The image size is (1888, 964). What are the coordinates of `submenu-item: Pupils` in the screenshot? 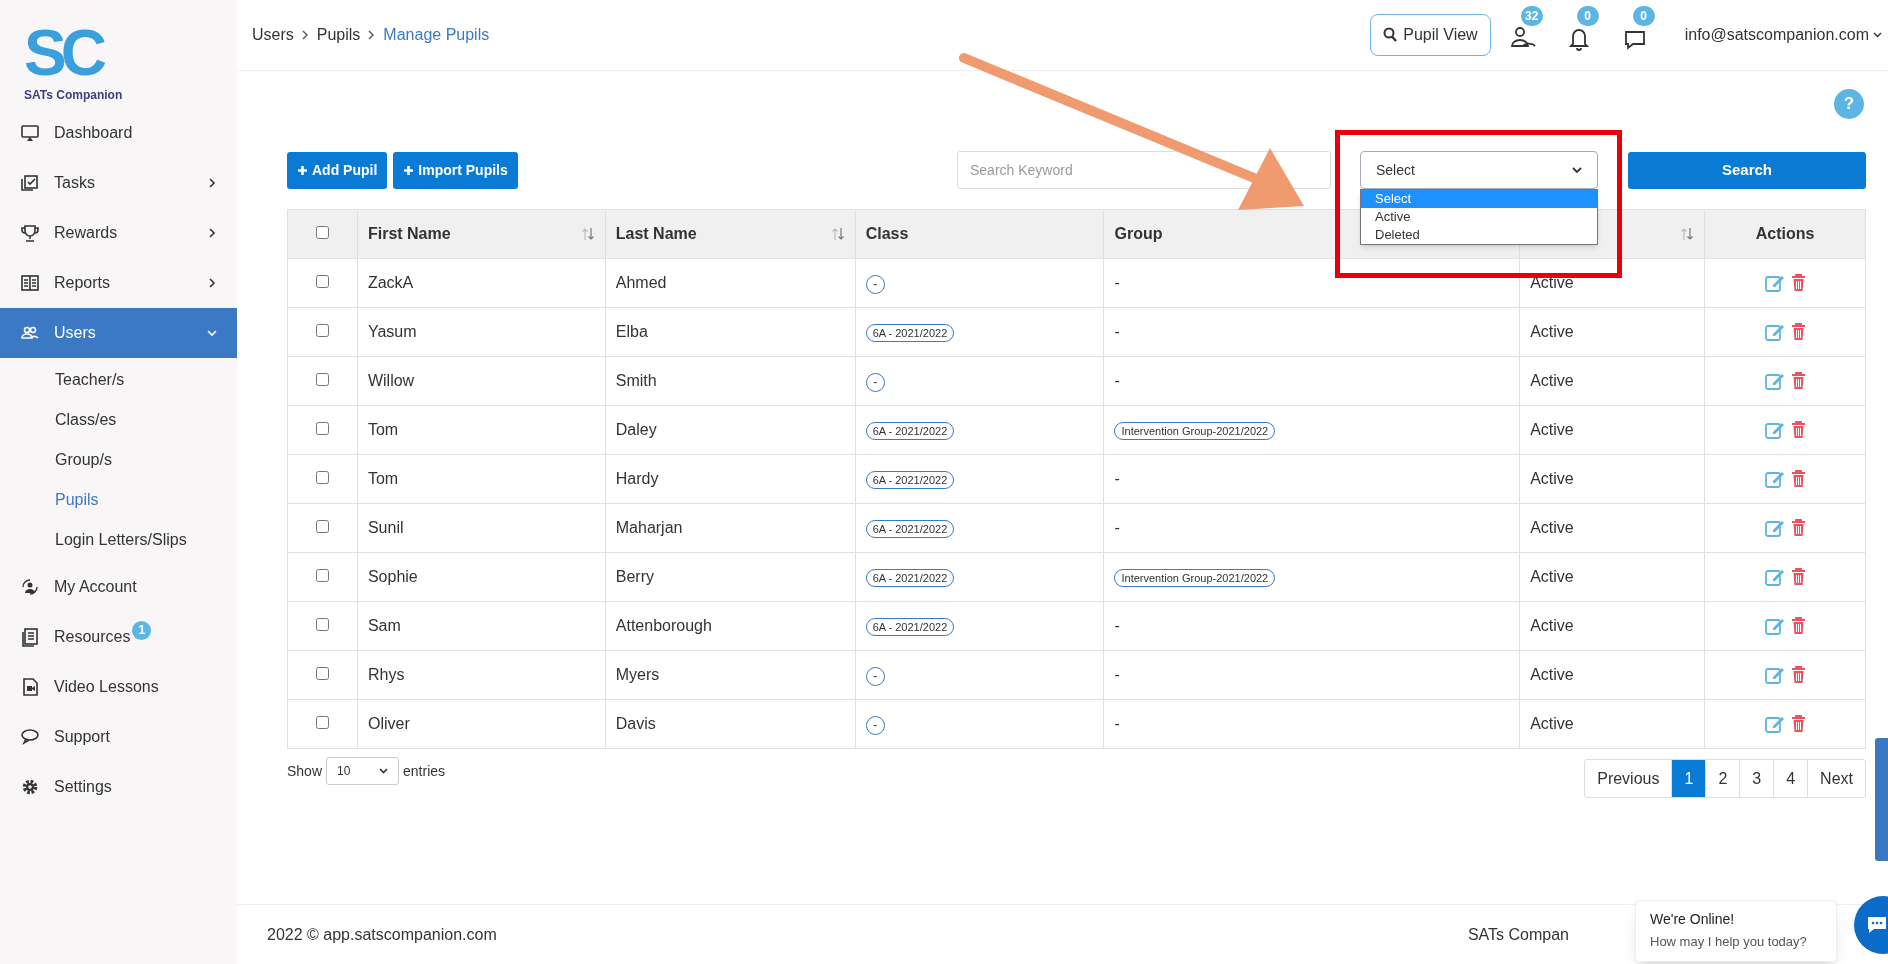 It's located at (118, 500).